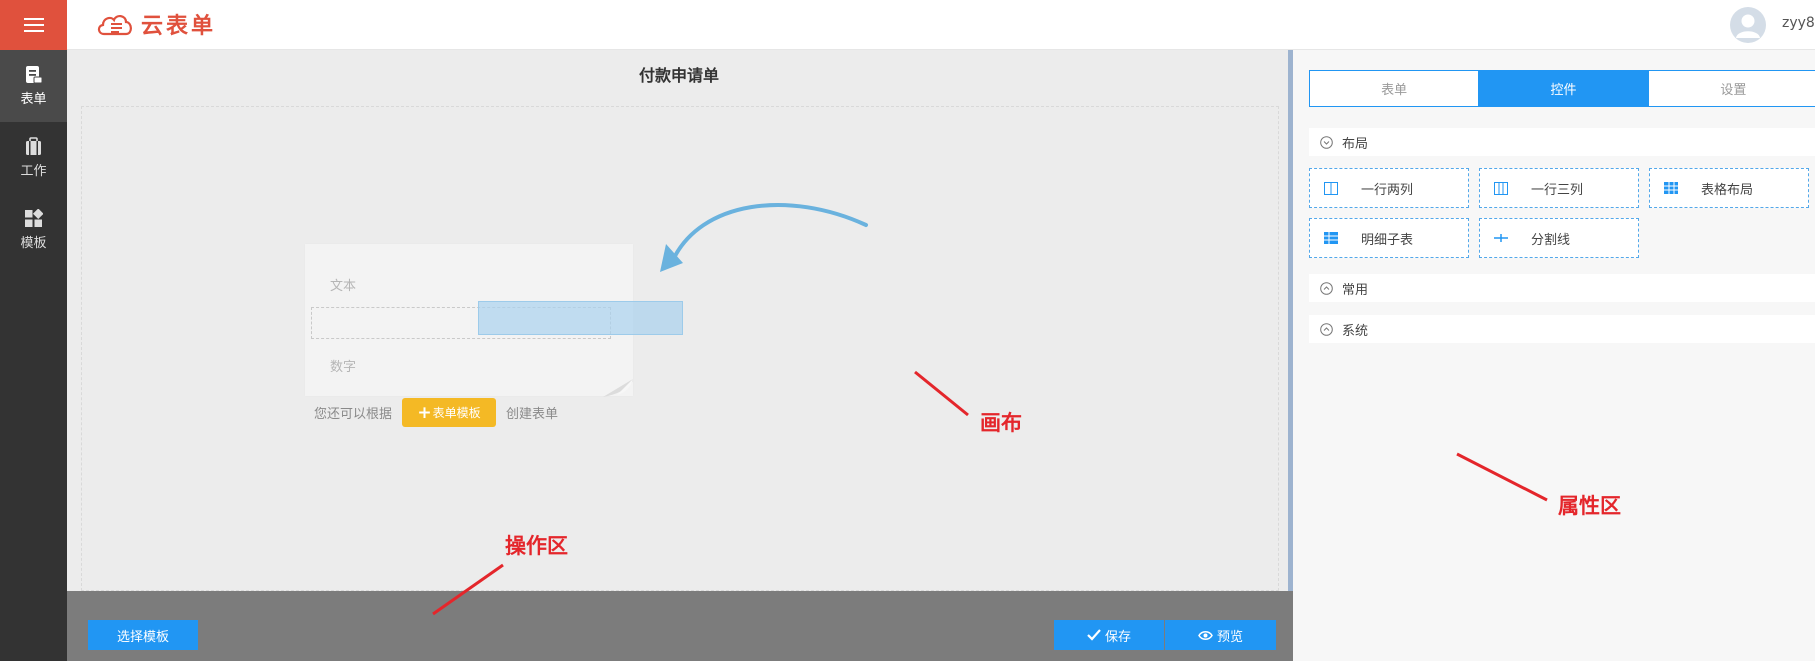 The width and height of the screenshot is (1815, 661). Describe the element at coordinates (580, 318) in the screenshot. I see `demo-drag-ghost` at that location.